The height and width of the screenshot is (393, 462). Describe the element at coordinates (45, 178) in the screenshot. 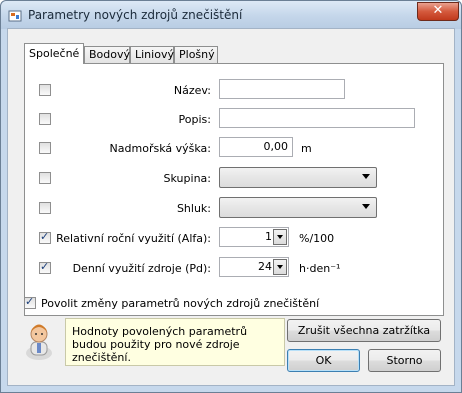

I see `checkbox-skupina` at that location.